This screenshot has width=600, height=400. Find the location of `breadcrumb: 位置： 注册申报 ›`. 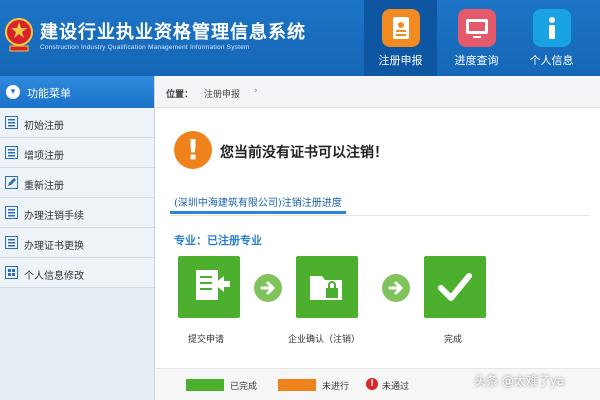

breadcrumb: 位置： 注册申报 › is located at coordinates (378, 92).